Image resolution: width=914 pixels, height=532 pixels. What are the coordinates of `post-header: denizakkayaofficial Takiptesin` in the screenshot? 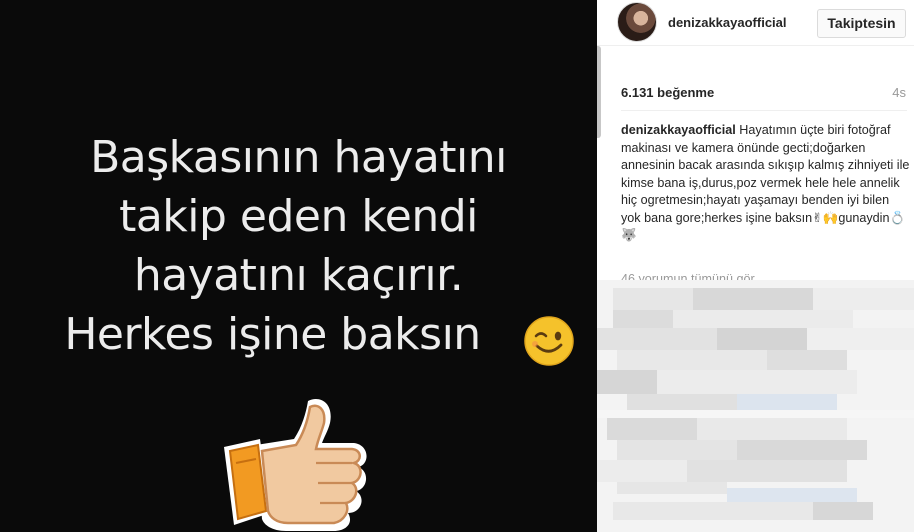 It's located at (755, 23).